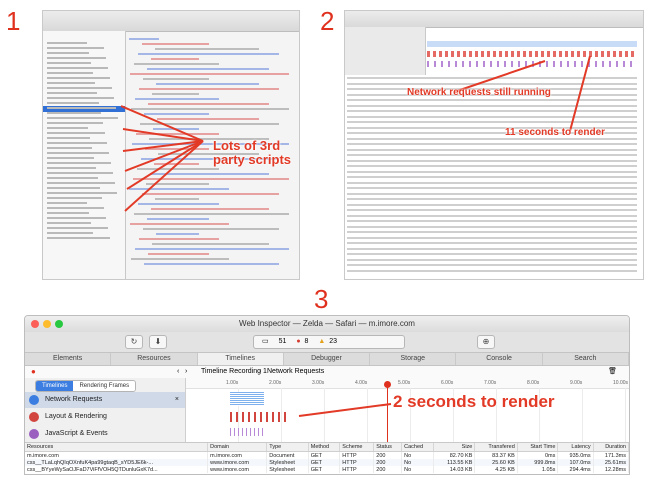 The image size is (650, 481). What do you see at coordinates (611, 469) in the screenshot?
I see `table-cell: 12.28ms` at bounding box center [611, 469].